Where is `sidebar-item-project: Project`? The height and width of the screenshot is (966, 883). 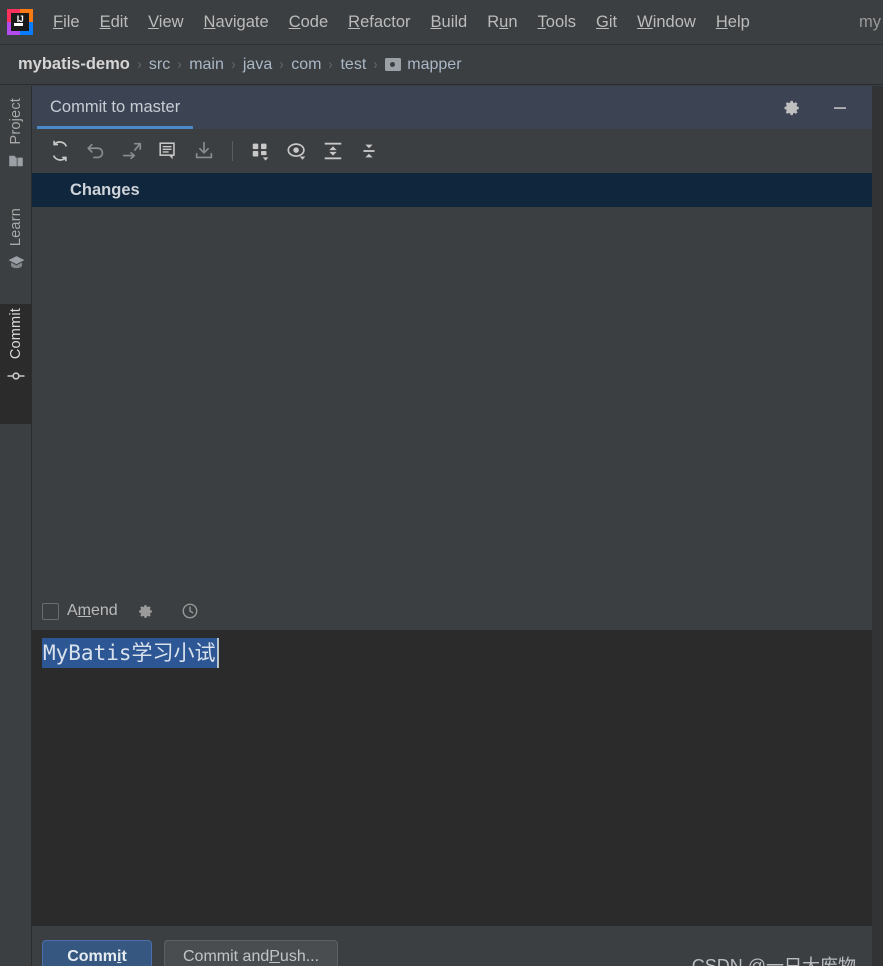
sidebar-item-project: Project is located at coordinates (16, 142).